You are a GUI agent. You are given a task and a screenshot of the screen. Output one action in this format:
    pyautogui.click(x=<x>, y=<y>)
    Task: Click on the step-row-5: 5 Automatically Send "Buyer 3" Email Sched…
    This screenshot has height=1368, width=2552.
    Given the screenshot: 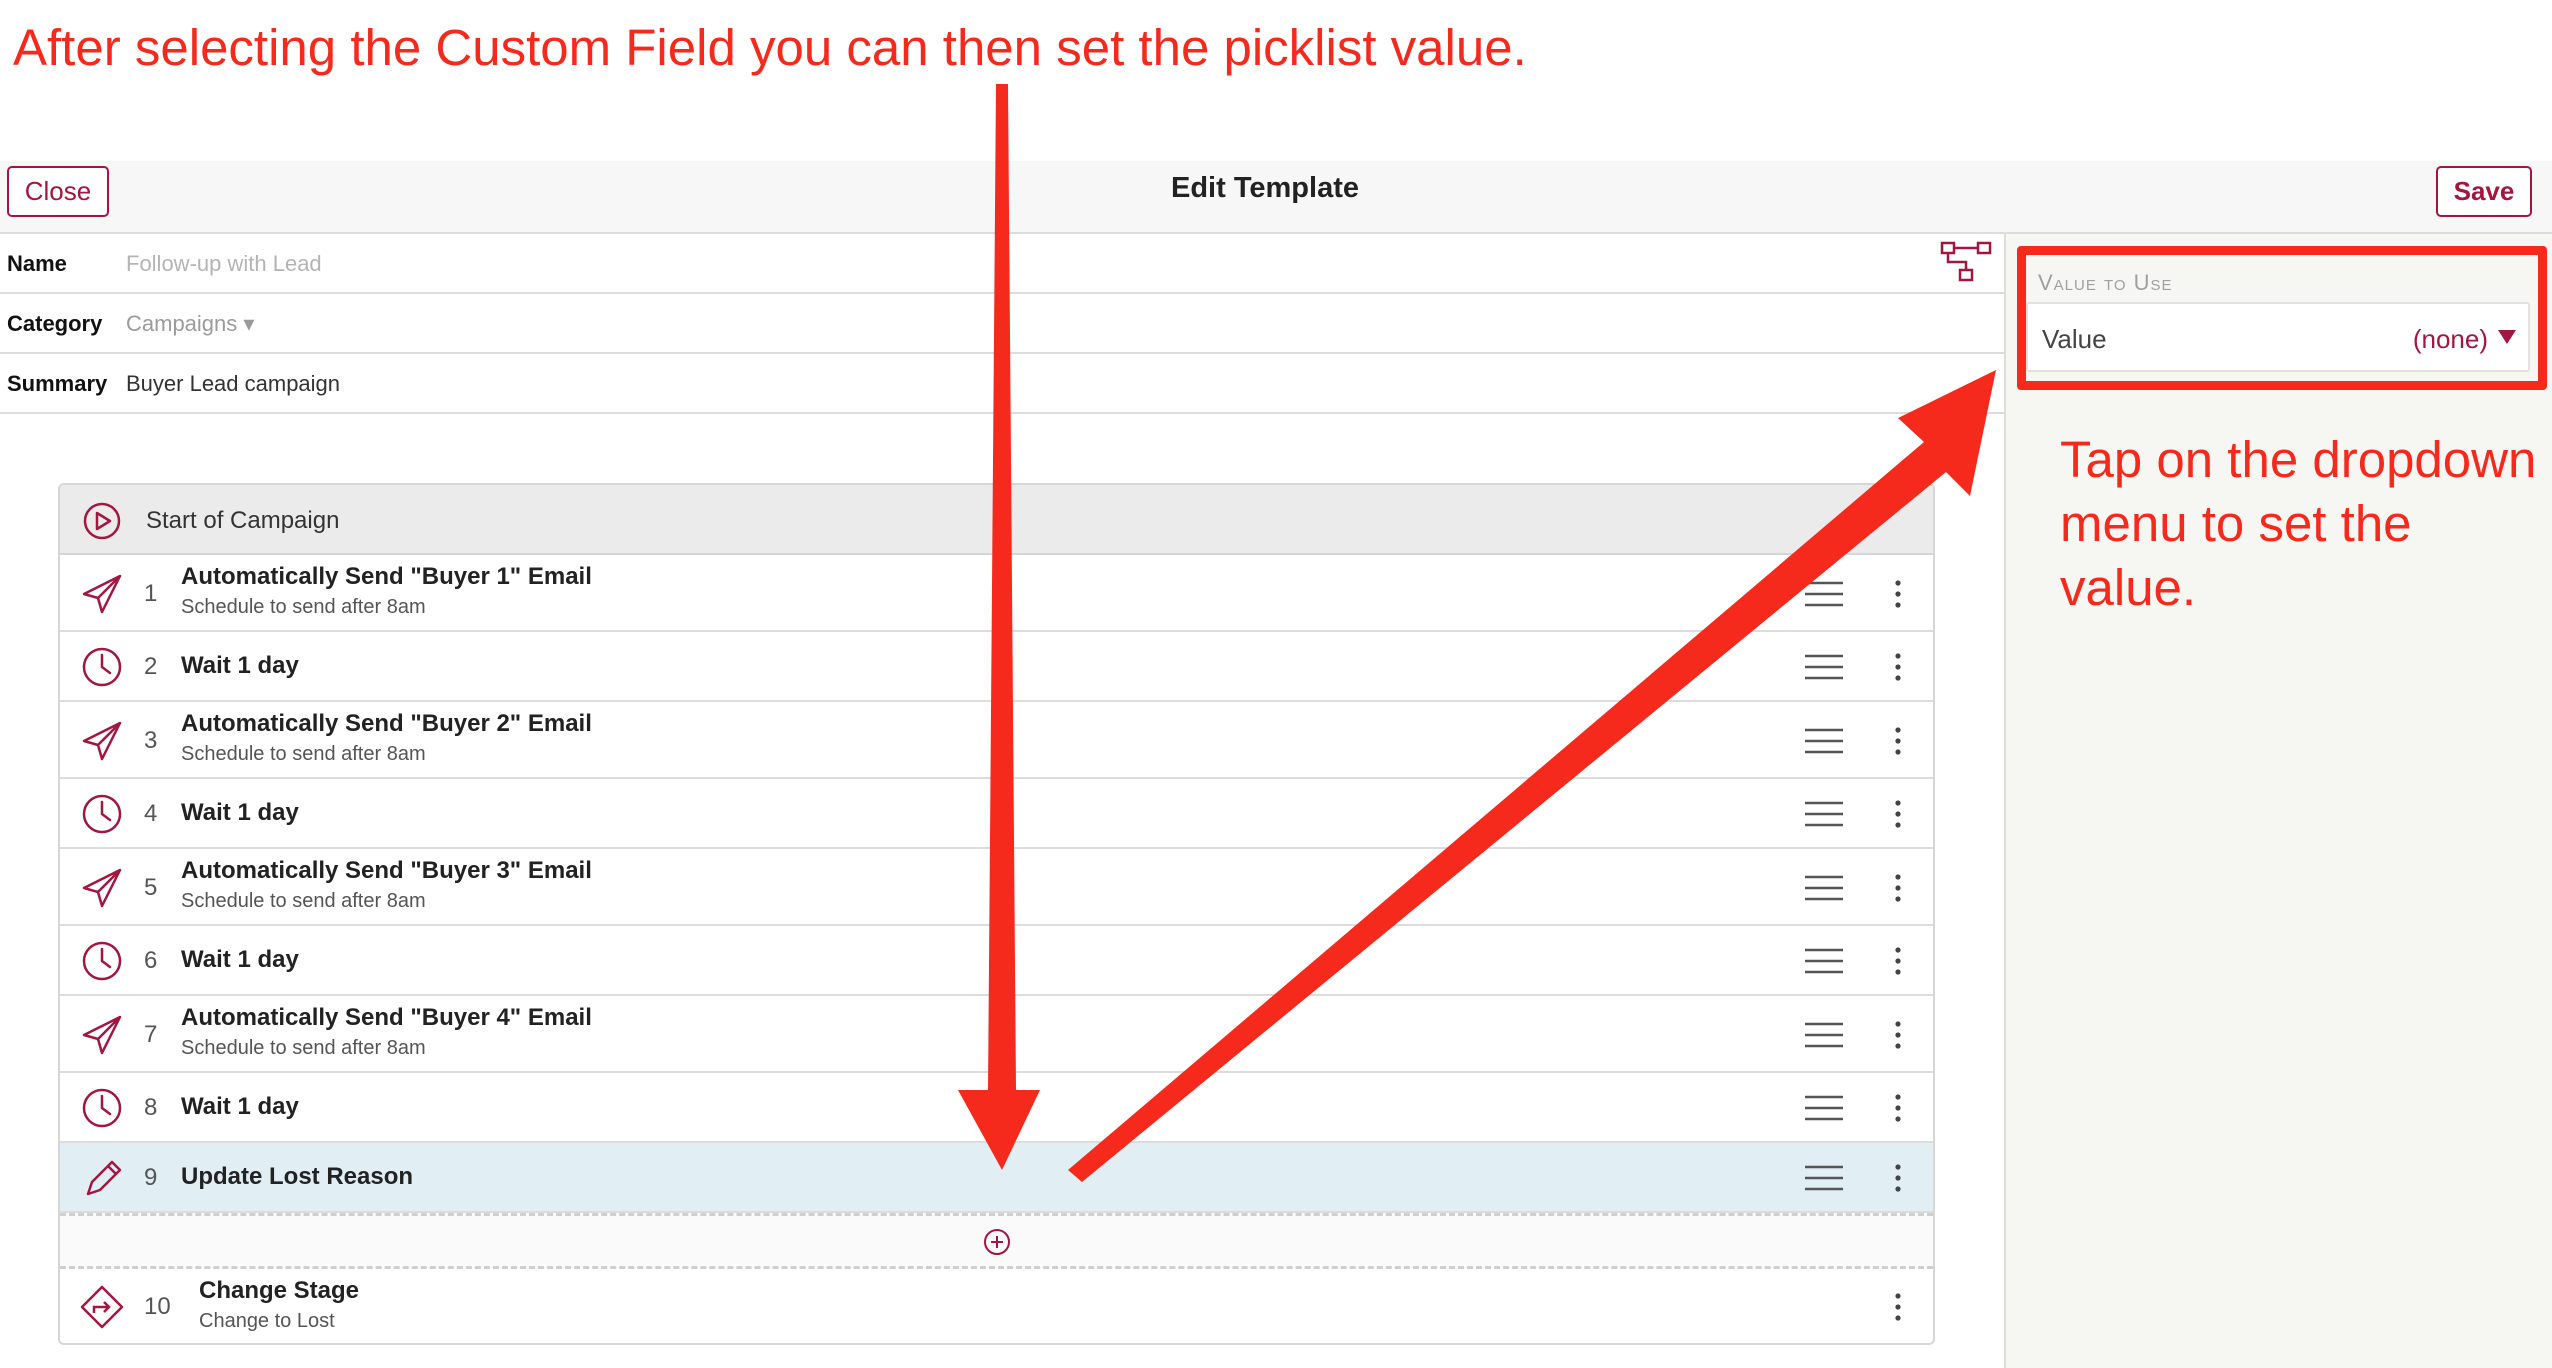 What is the action you would take?
    pyautogui.click(x=996, y=887)
    